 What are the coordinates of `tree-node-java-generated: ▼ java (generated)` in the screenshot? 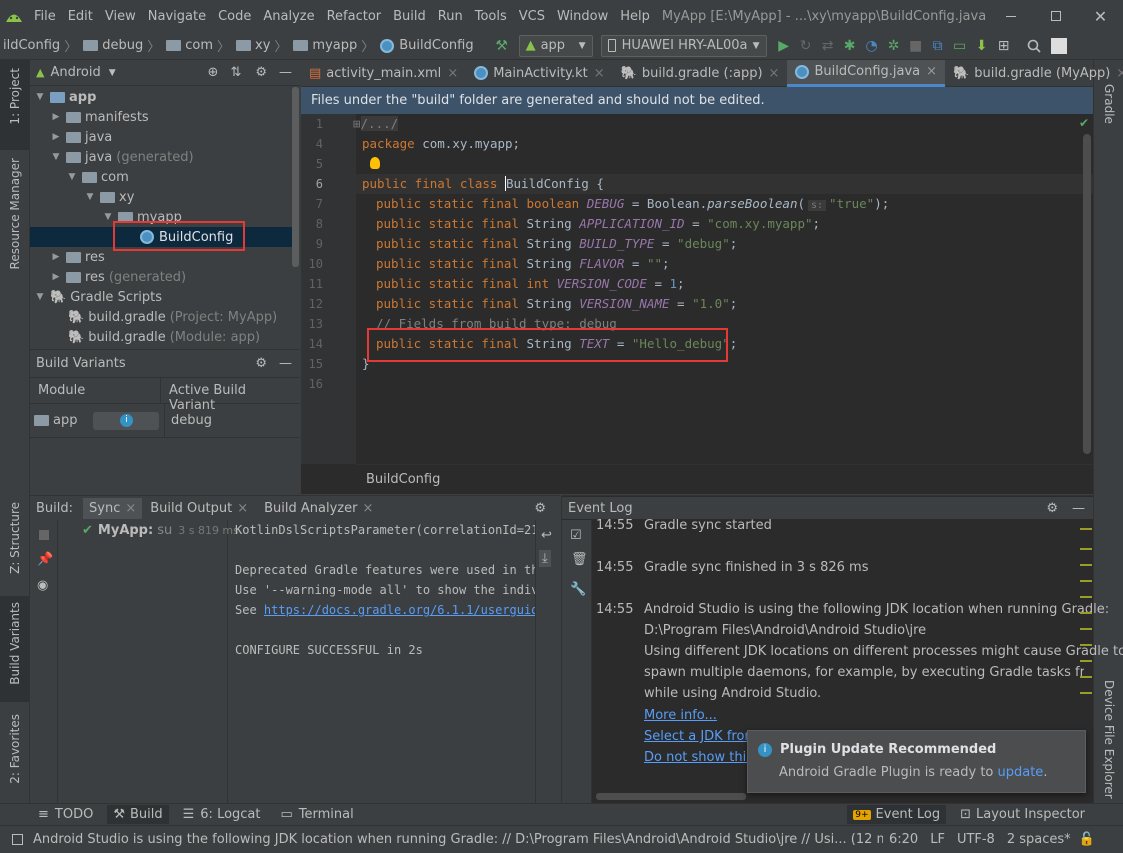 It's located at (122, 157).